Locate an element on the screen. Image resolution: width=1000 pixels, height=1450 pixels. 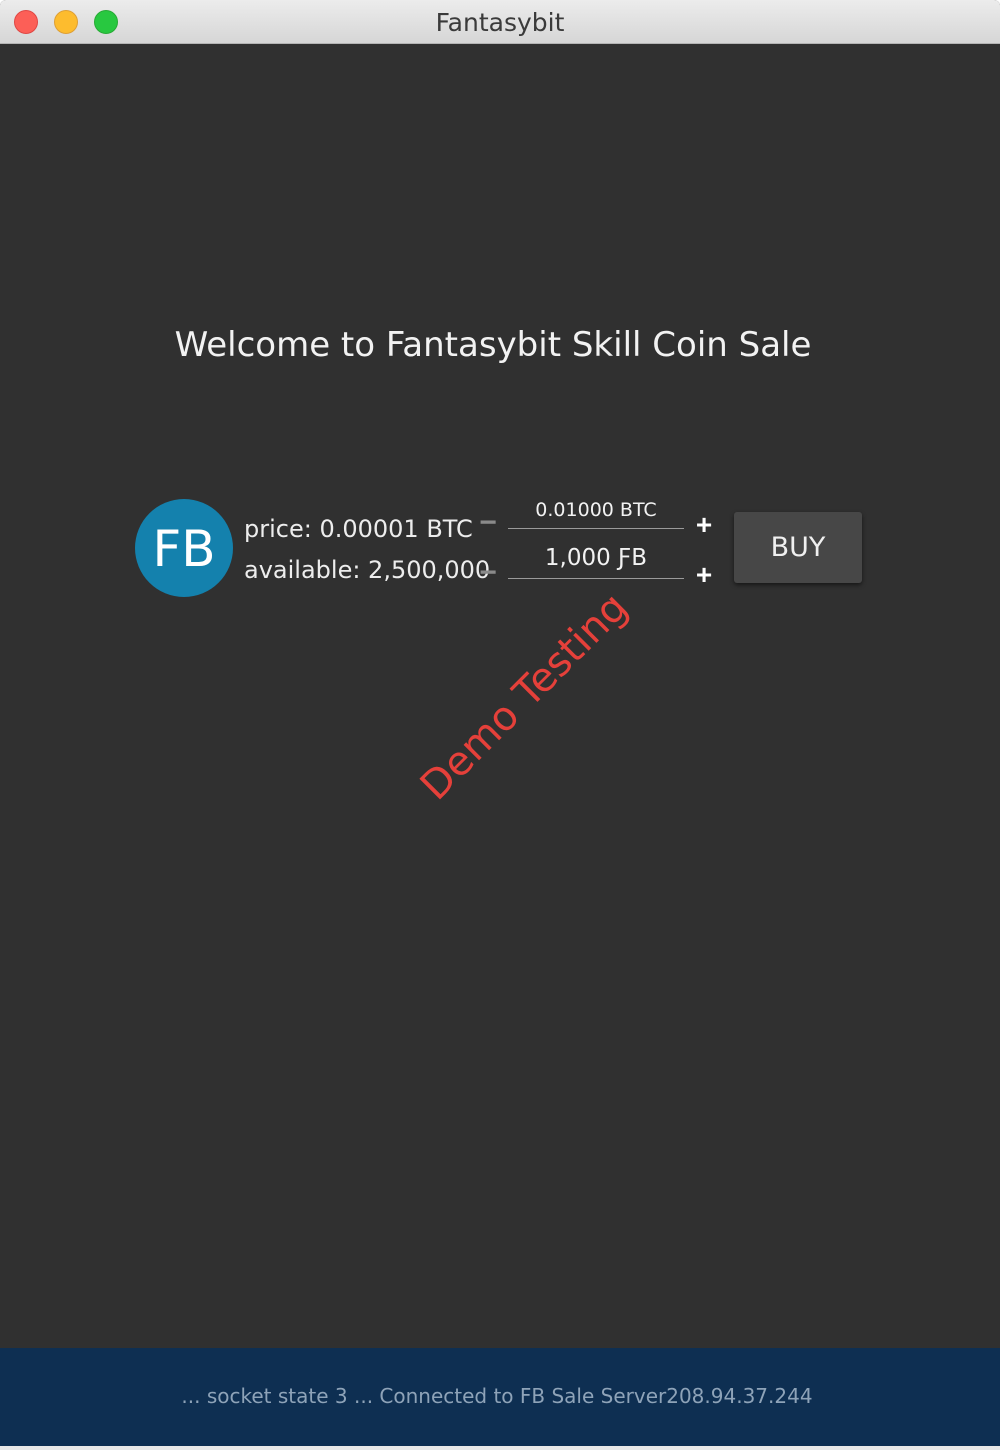
demo-watermark: Demo Testing is located at coordinates (524, 697).